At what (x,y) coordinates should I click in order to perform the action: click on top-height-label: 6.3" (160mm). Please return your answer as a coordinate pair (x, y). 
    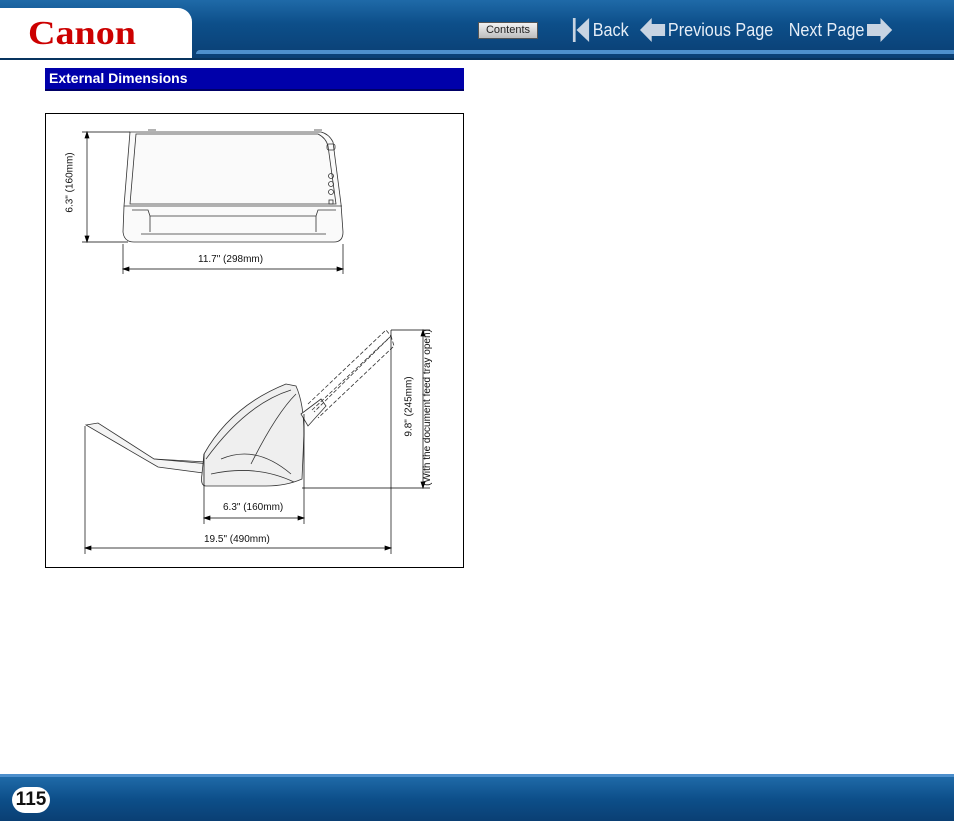
    Looking at the image, I should click on (70, 182).